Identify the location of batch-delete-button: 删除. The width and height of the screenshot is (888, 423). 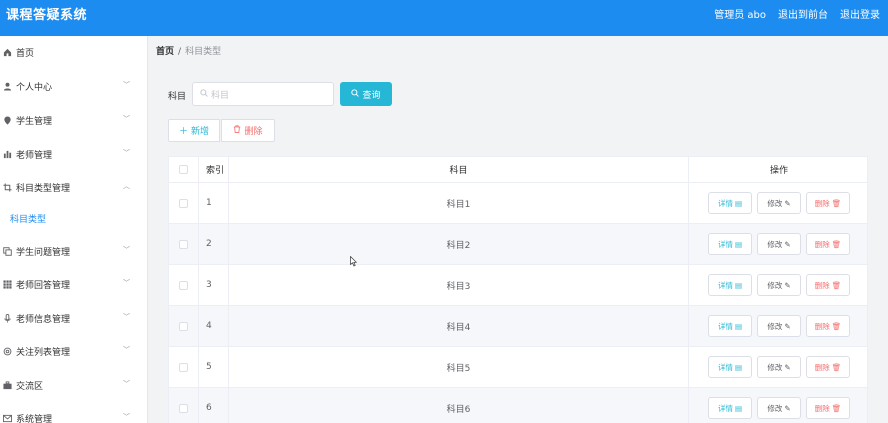
(248, 130).